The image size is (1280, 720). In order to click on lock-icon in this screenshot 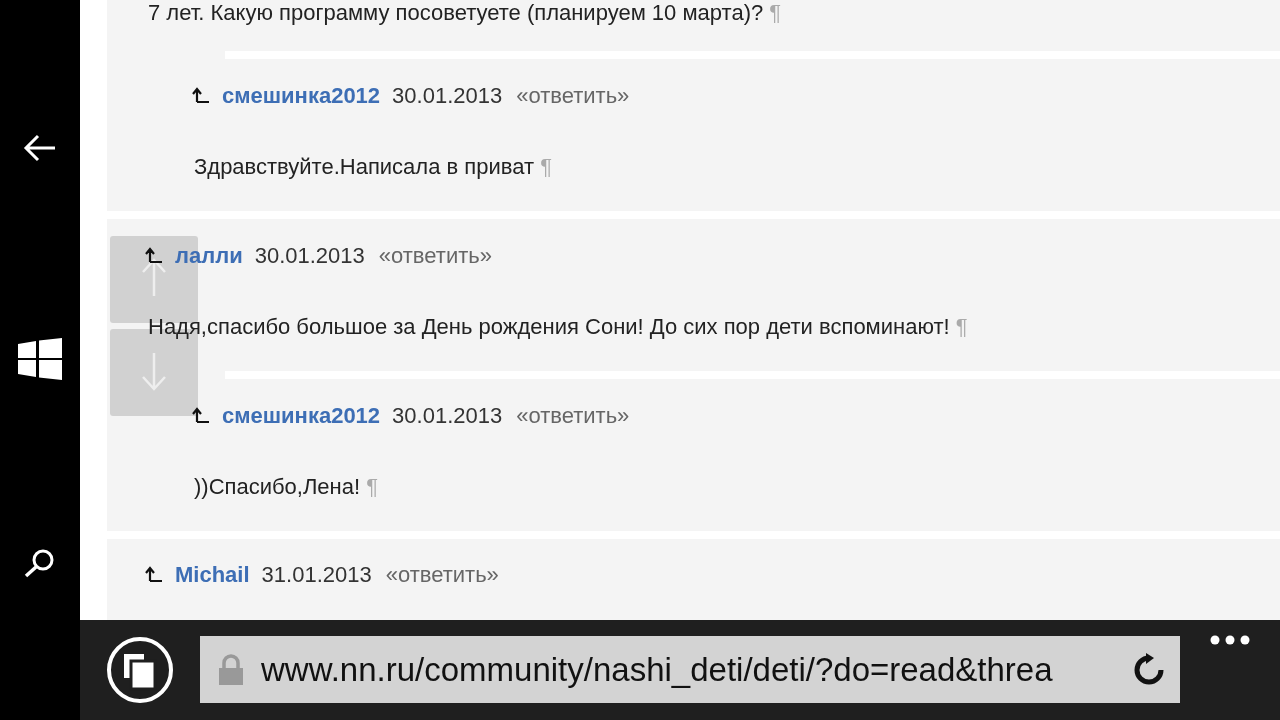, I will do `click(231, 669)`.